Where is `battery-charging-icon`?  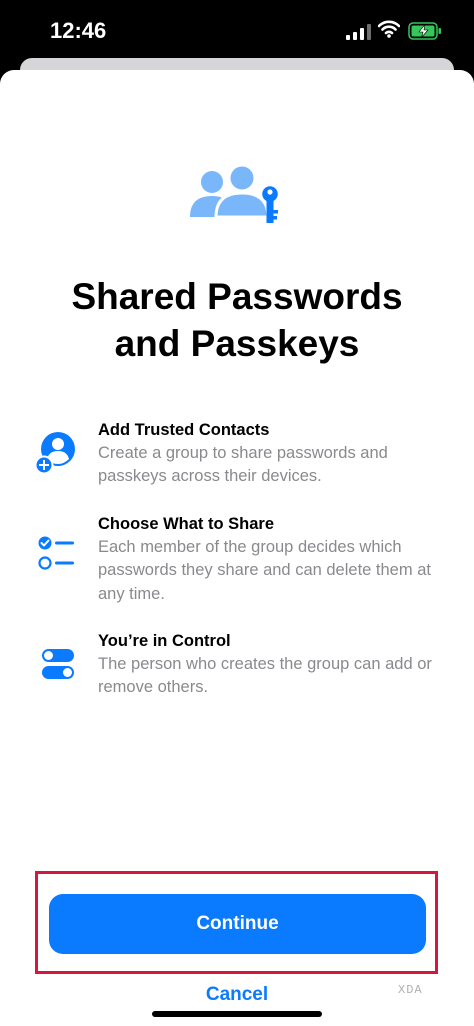
battery-charging-icon is located at coordinates (424, 31).